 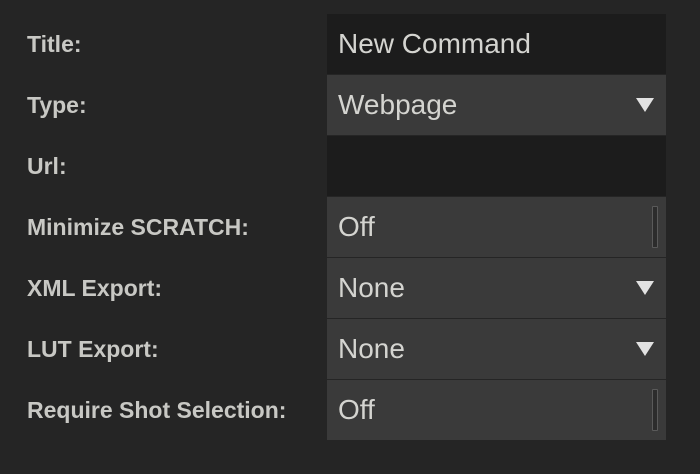 I want to click on url-row: Url:, so click(x=350, y=166).